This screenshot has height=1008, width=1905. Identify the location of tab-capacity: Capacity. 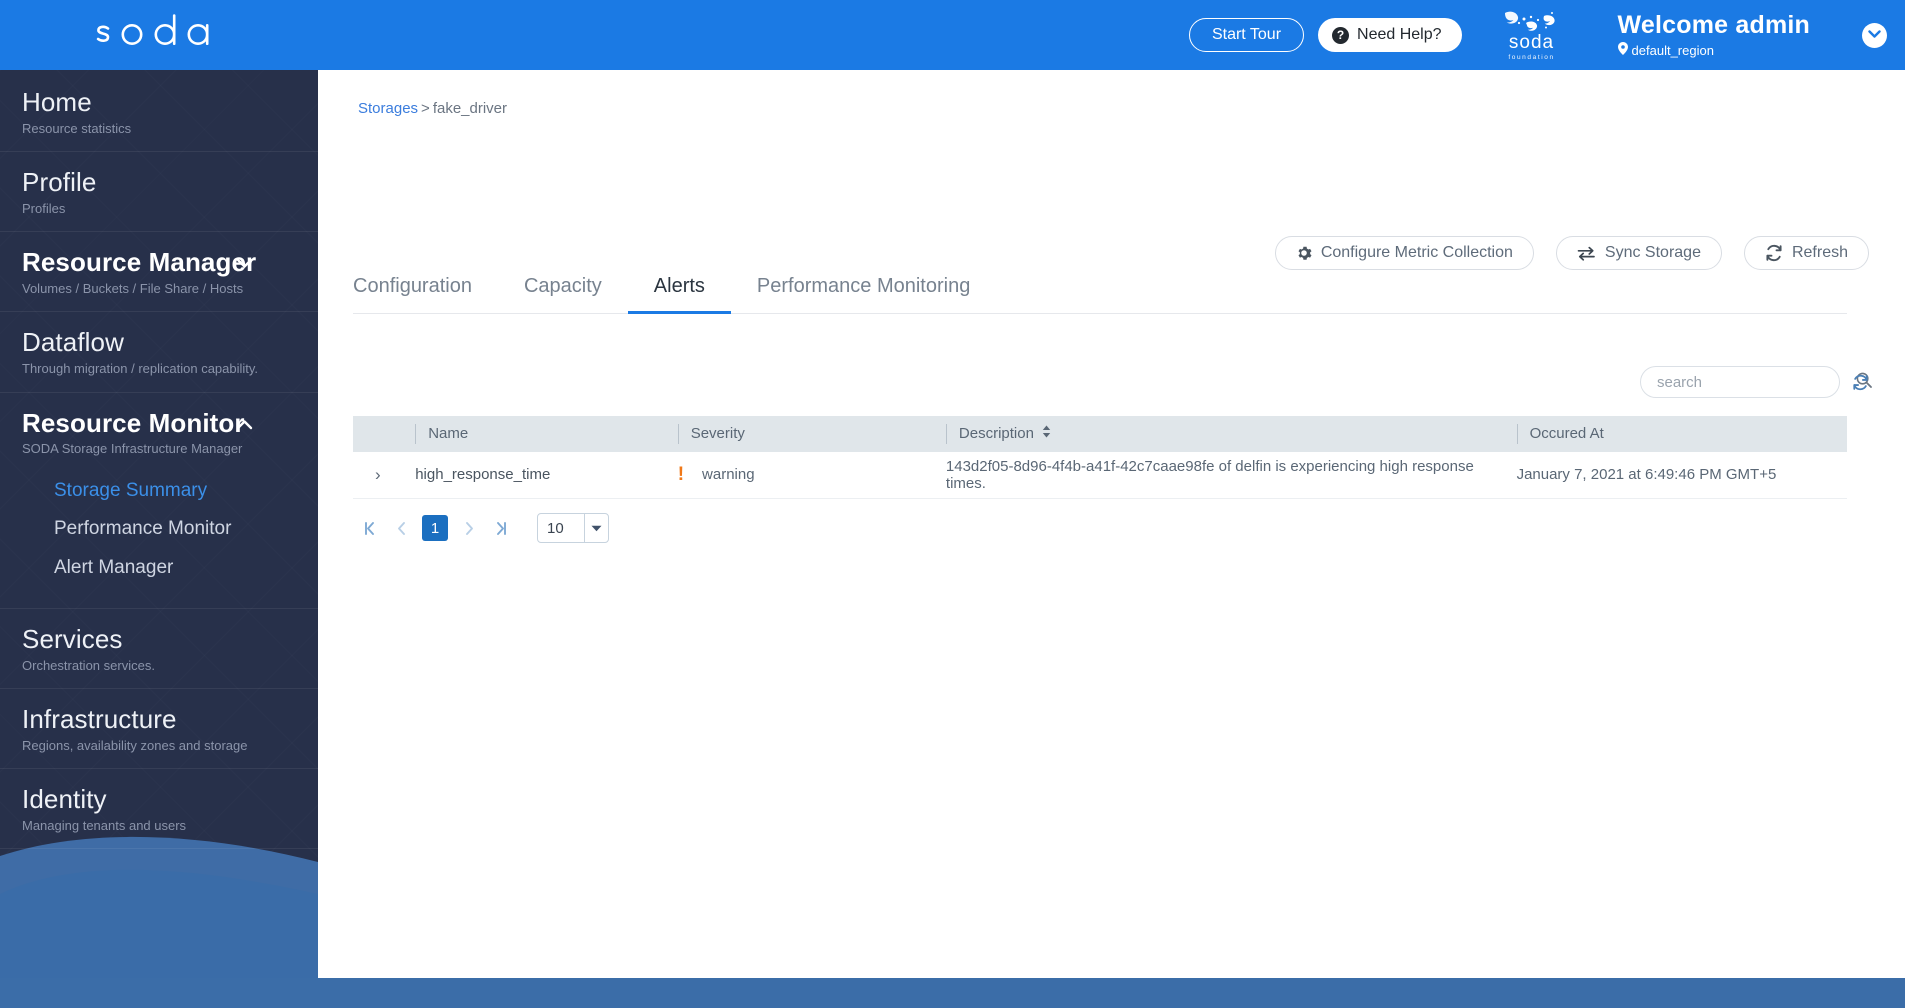
(563, 294).